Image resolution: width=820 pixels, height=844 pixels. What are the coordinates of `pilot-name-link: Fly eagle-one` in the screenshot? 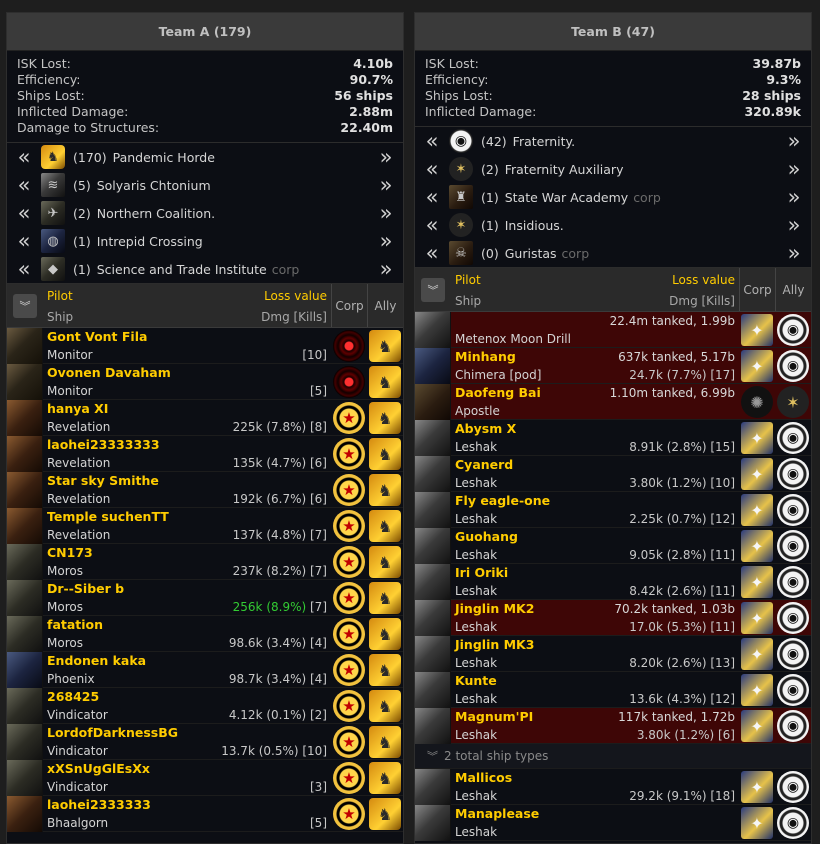 It's located at (502, 501).